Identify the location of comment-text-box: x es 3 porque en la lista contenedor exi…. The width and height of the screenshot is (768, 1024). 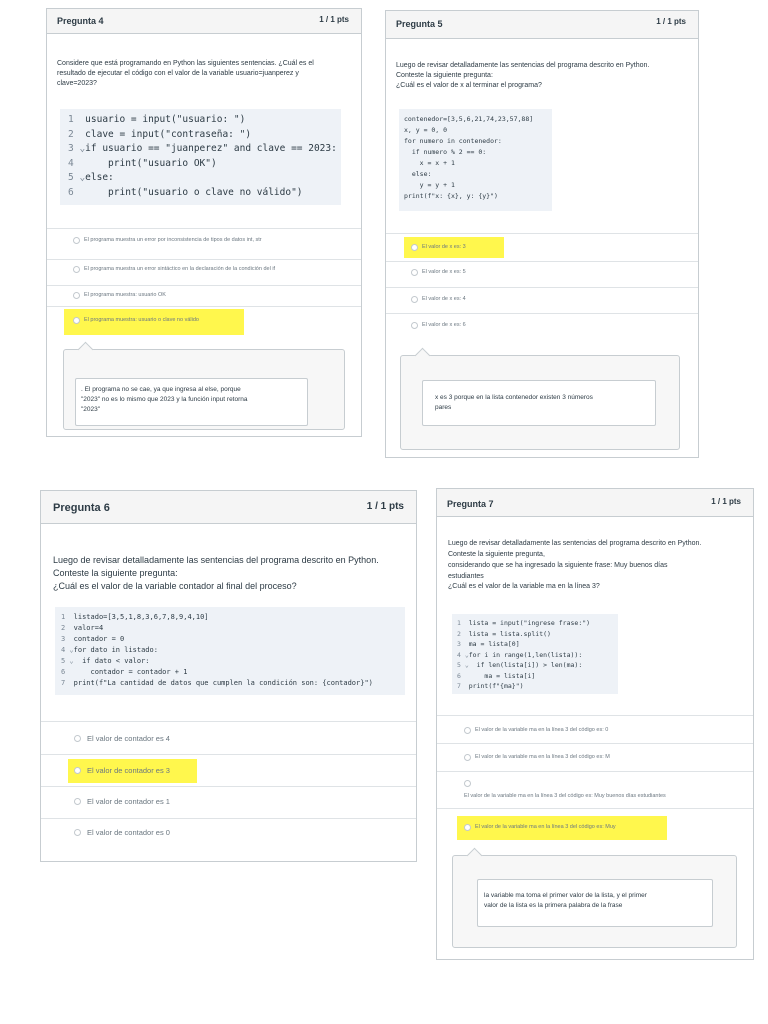
(539, 403).